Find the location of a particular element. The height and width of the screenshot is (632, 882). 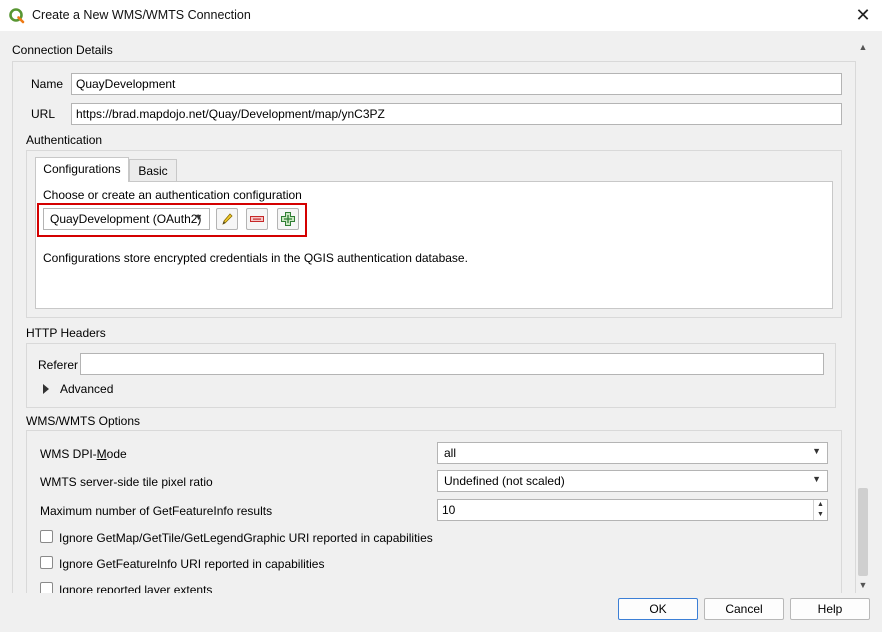

max-gfi-label: Maximum number of GetFeatureInfo results is located at coordinates (156, 511).